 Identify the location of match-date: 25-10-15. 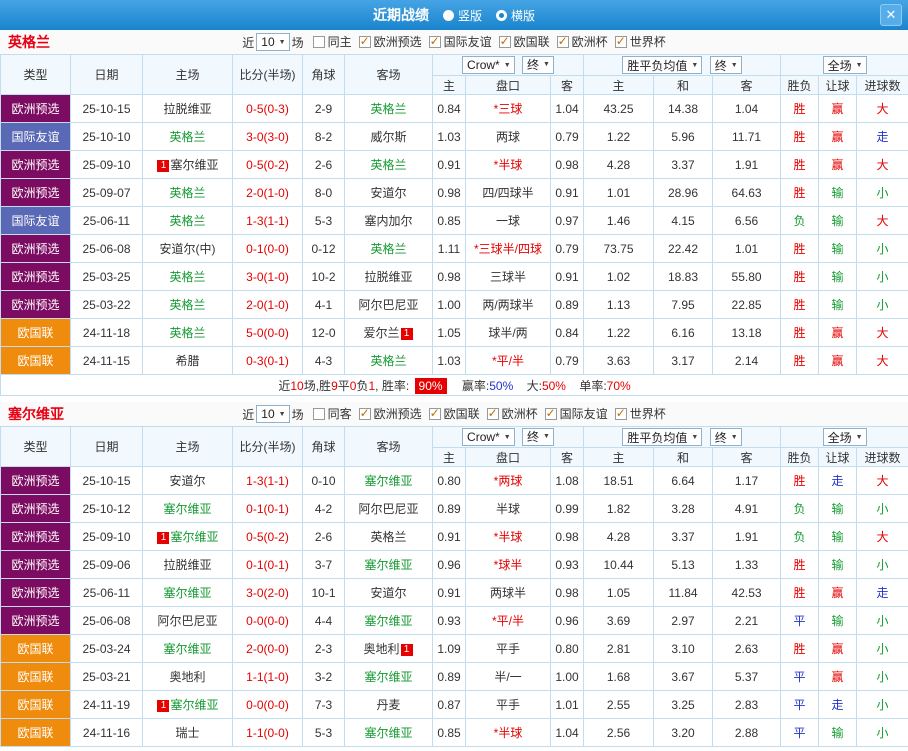
(106, 108).